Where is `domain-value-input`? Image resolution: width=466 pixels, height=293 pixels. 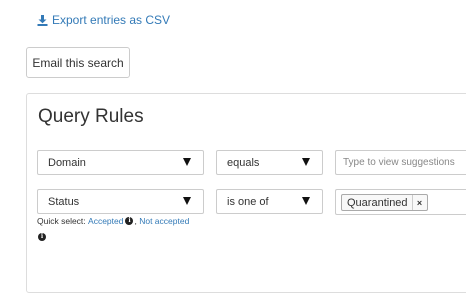 domain-value-input is located at coordinates (400, 162).